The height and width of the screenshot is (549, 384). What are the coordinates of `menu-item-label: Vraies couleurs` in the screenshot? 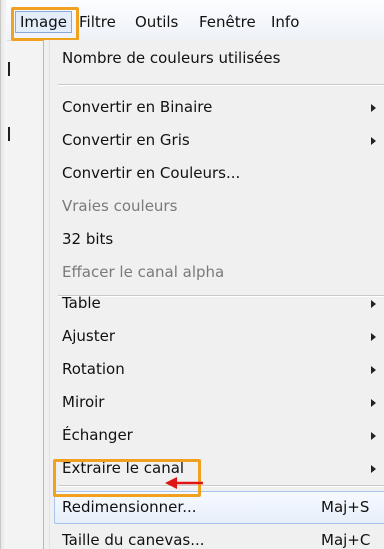 It's located at (120, 206).